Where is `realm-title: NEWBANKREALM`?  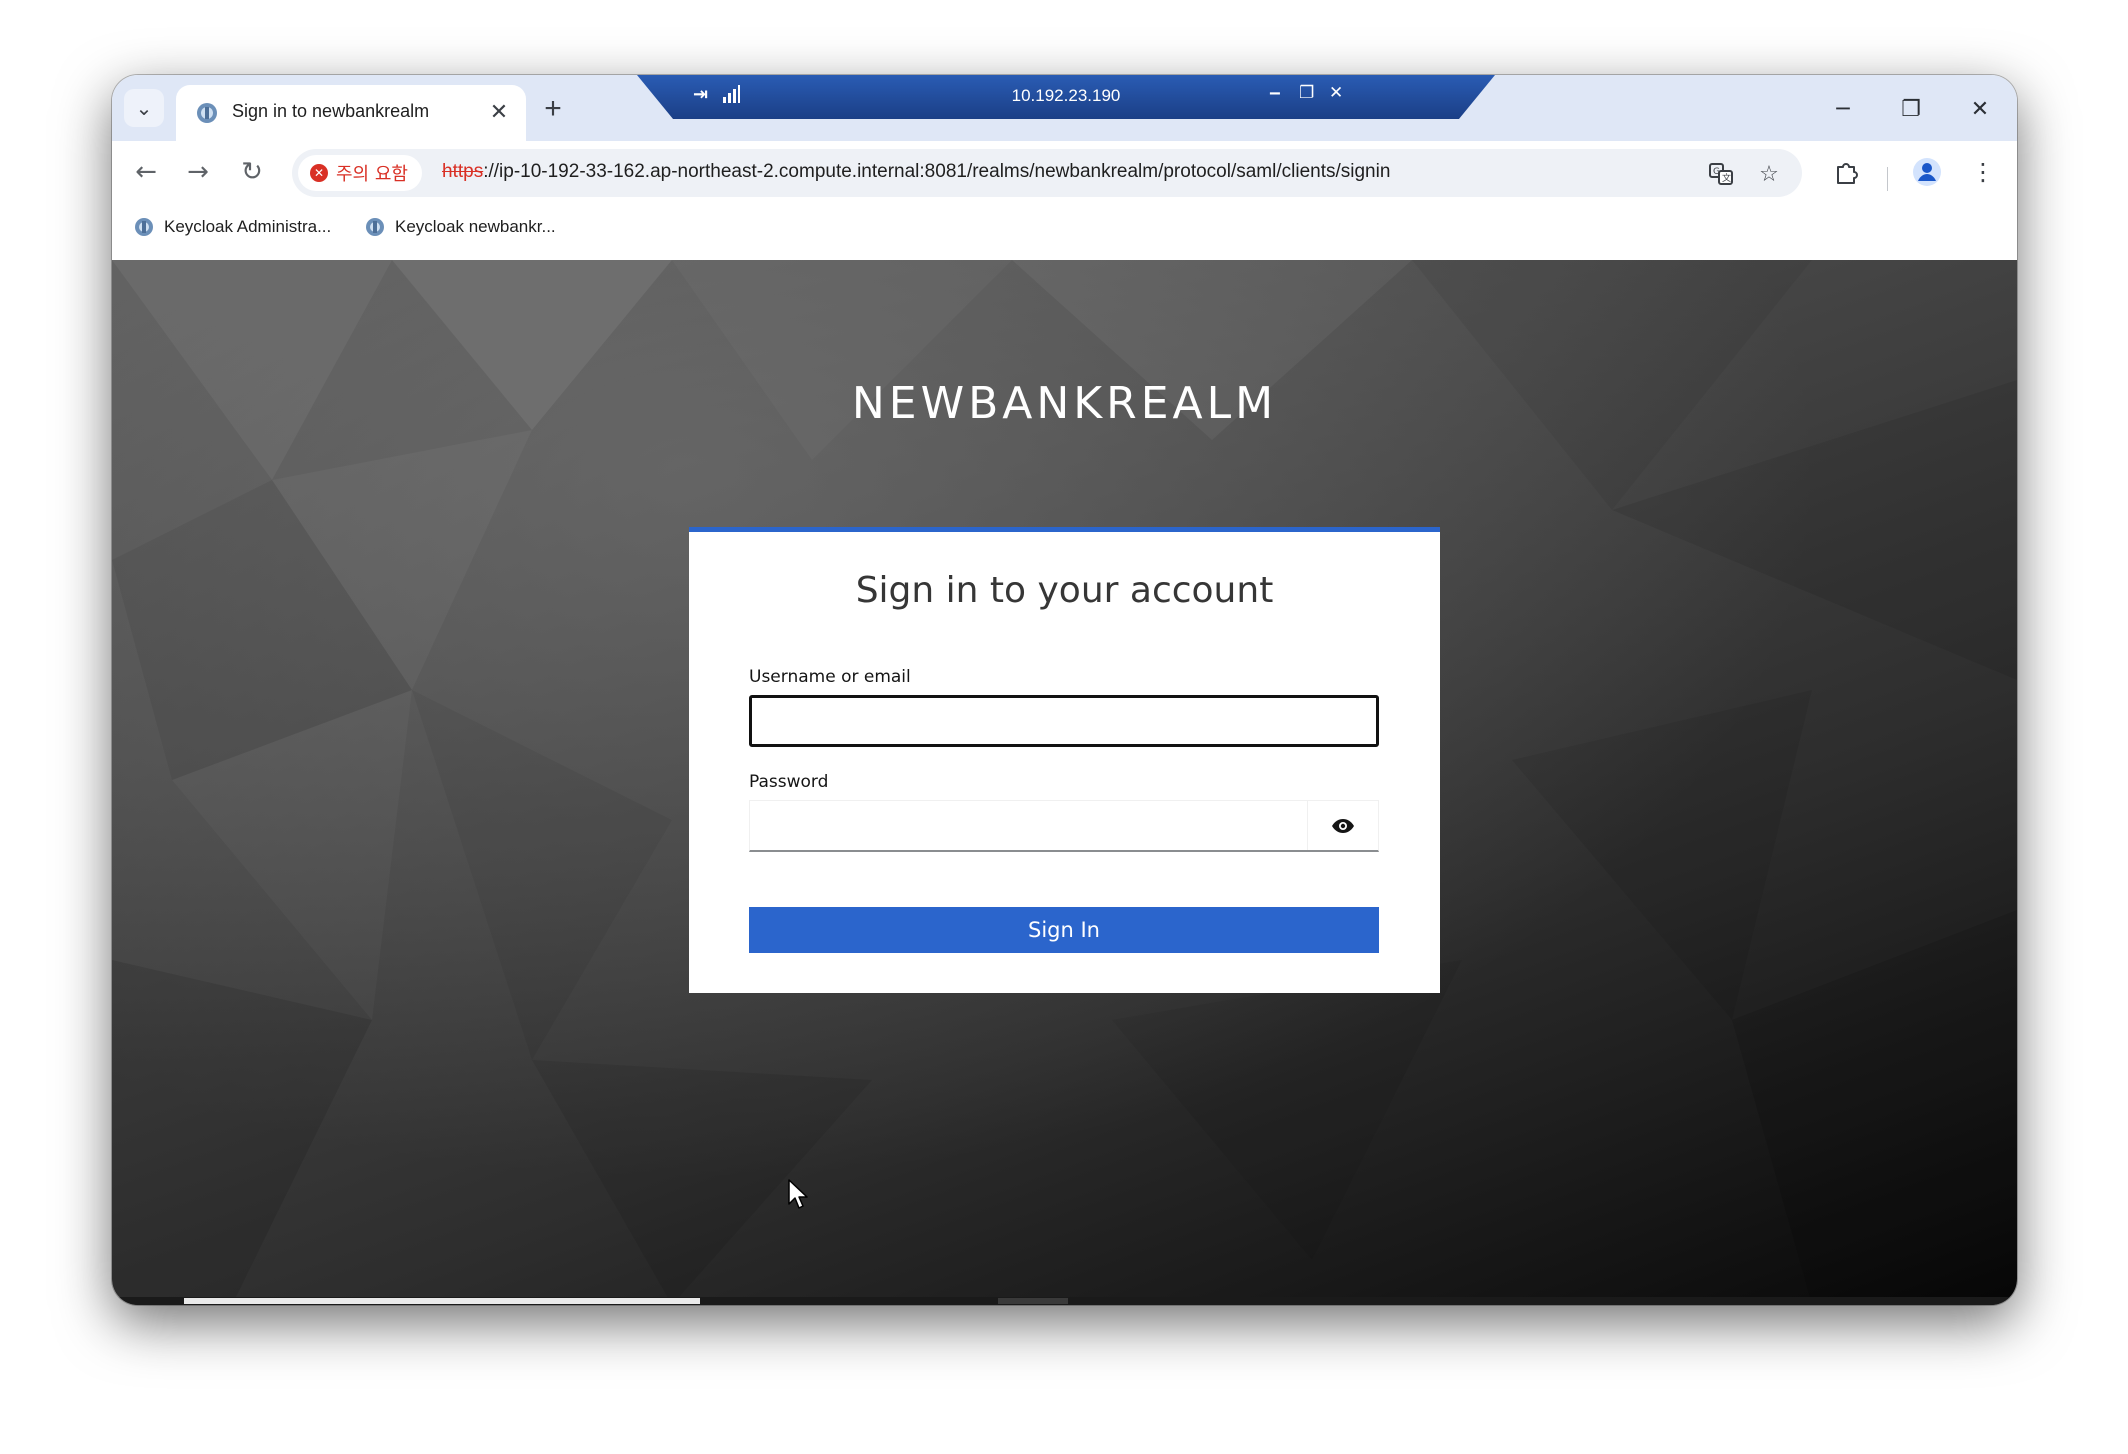
realm-title: NEWBANKREALM is located at coordinates (1064, 403).